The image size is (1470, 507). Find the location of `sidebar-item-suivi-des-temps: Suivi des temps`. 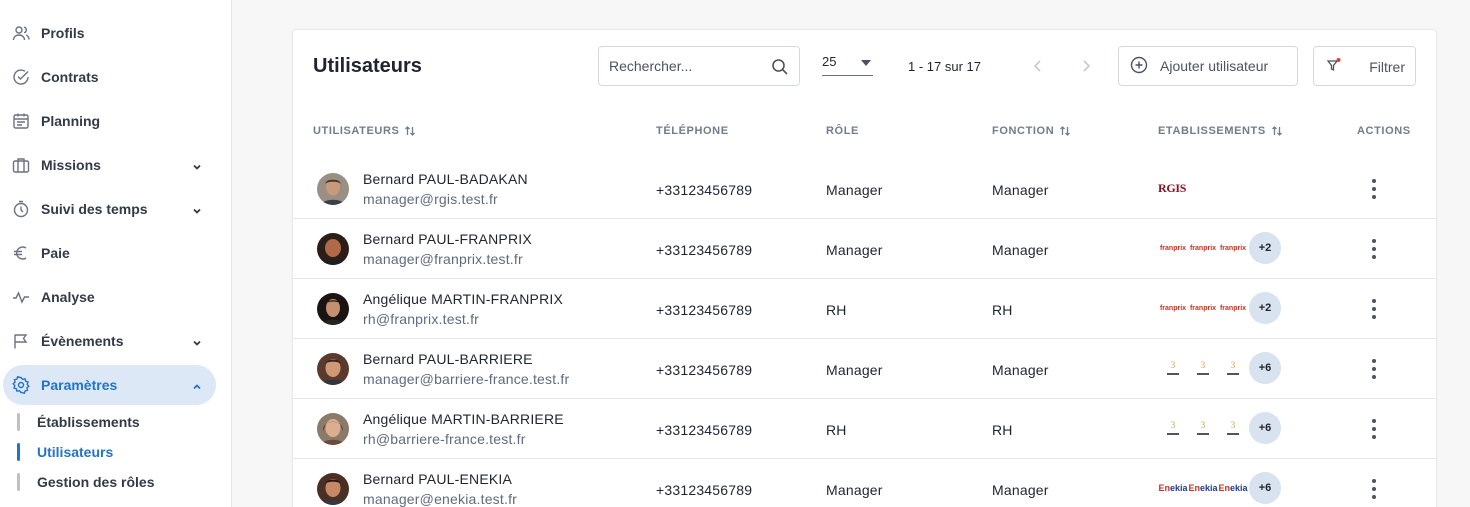

sidebar-item-suivi-des-temps: Suivi des temps is located at coordinates (108, 209).